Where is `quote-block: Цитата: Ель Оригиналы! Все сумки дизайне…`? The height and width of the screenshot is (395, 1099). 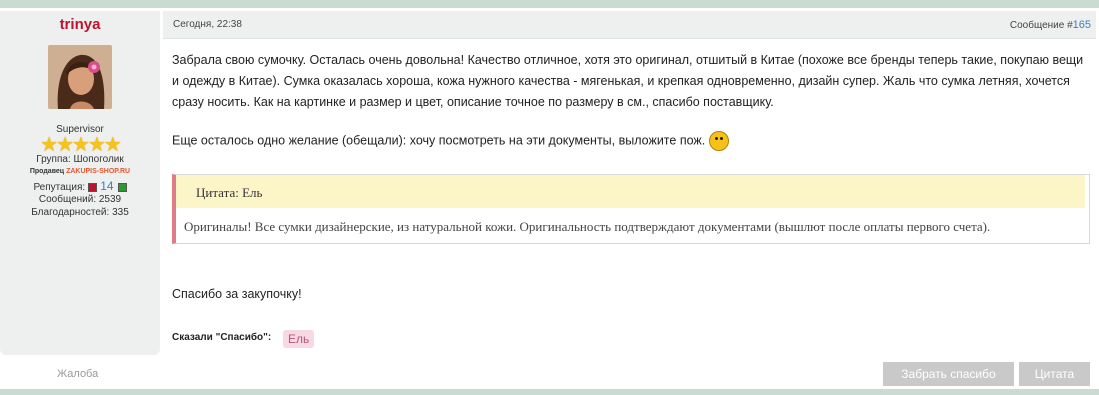 quote-block: Цитата: Ель Оригиналы! Все сумки дизайне… is located at coordinates (631, 209).